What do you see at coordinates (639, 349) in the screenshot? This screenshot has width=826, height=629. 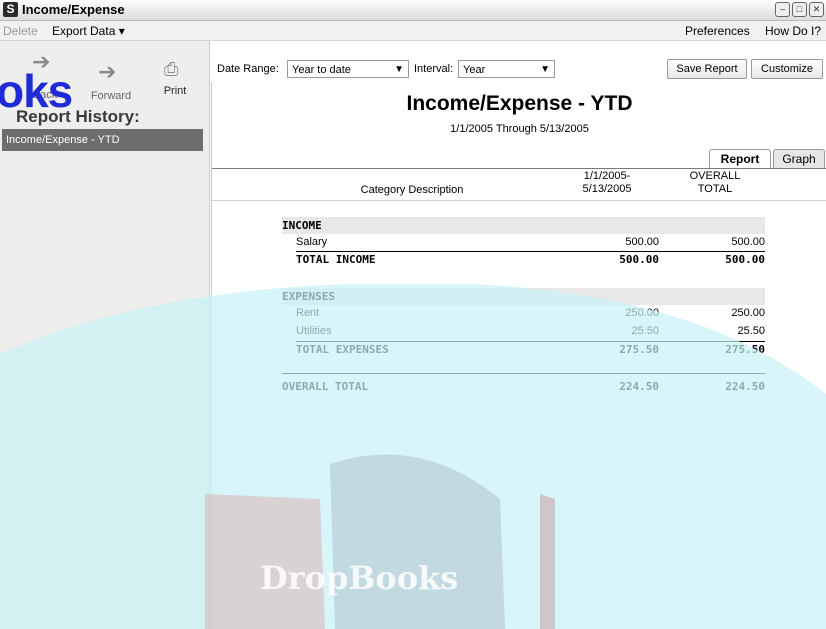 I see `row-period-value: 275.50` at bounding box center [639, 349].